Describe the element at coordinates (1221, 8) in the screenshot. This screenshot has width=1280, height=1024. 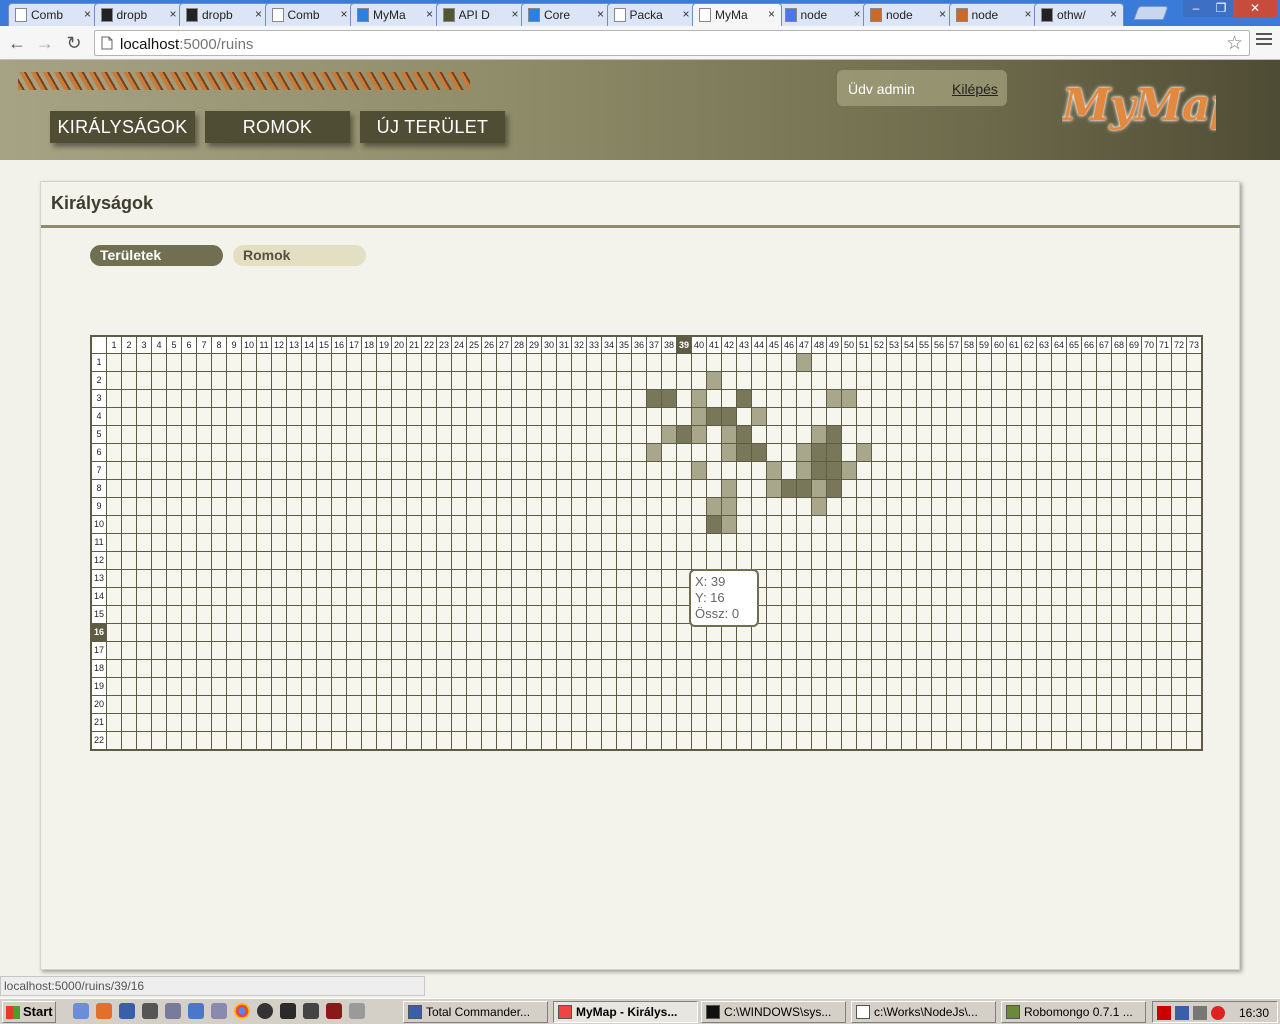
I see `maximize-button: ❐` at that location.